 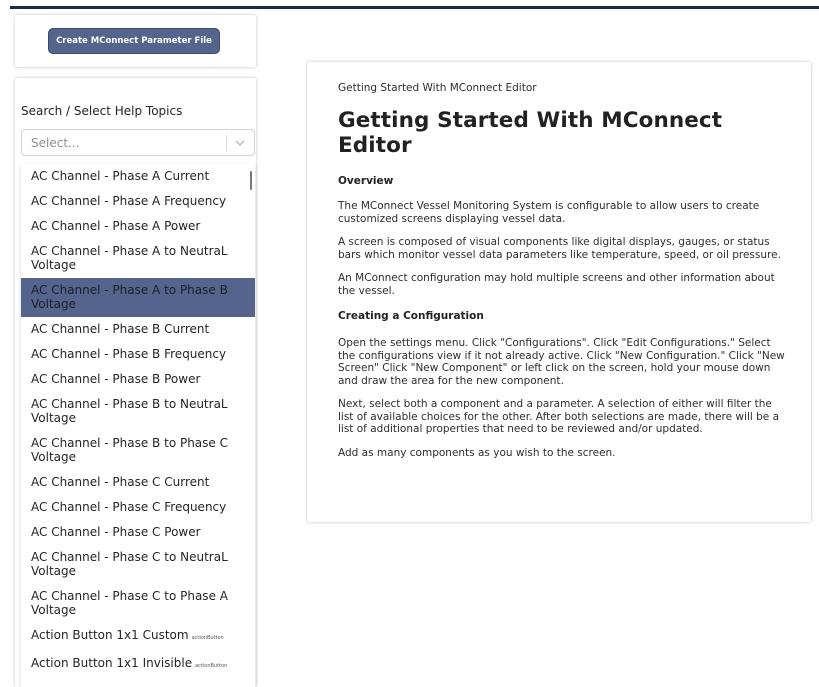 I want to click on topic-option: AC Channel - Phase C Current, so click(x=138, y=482).